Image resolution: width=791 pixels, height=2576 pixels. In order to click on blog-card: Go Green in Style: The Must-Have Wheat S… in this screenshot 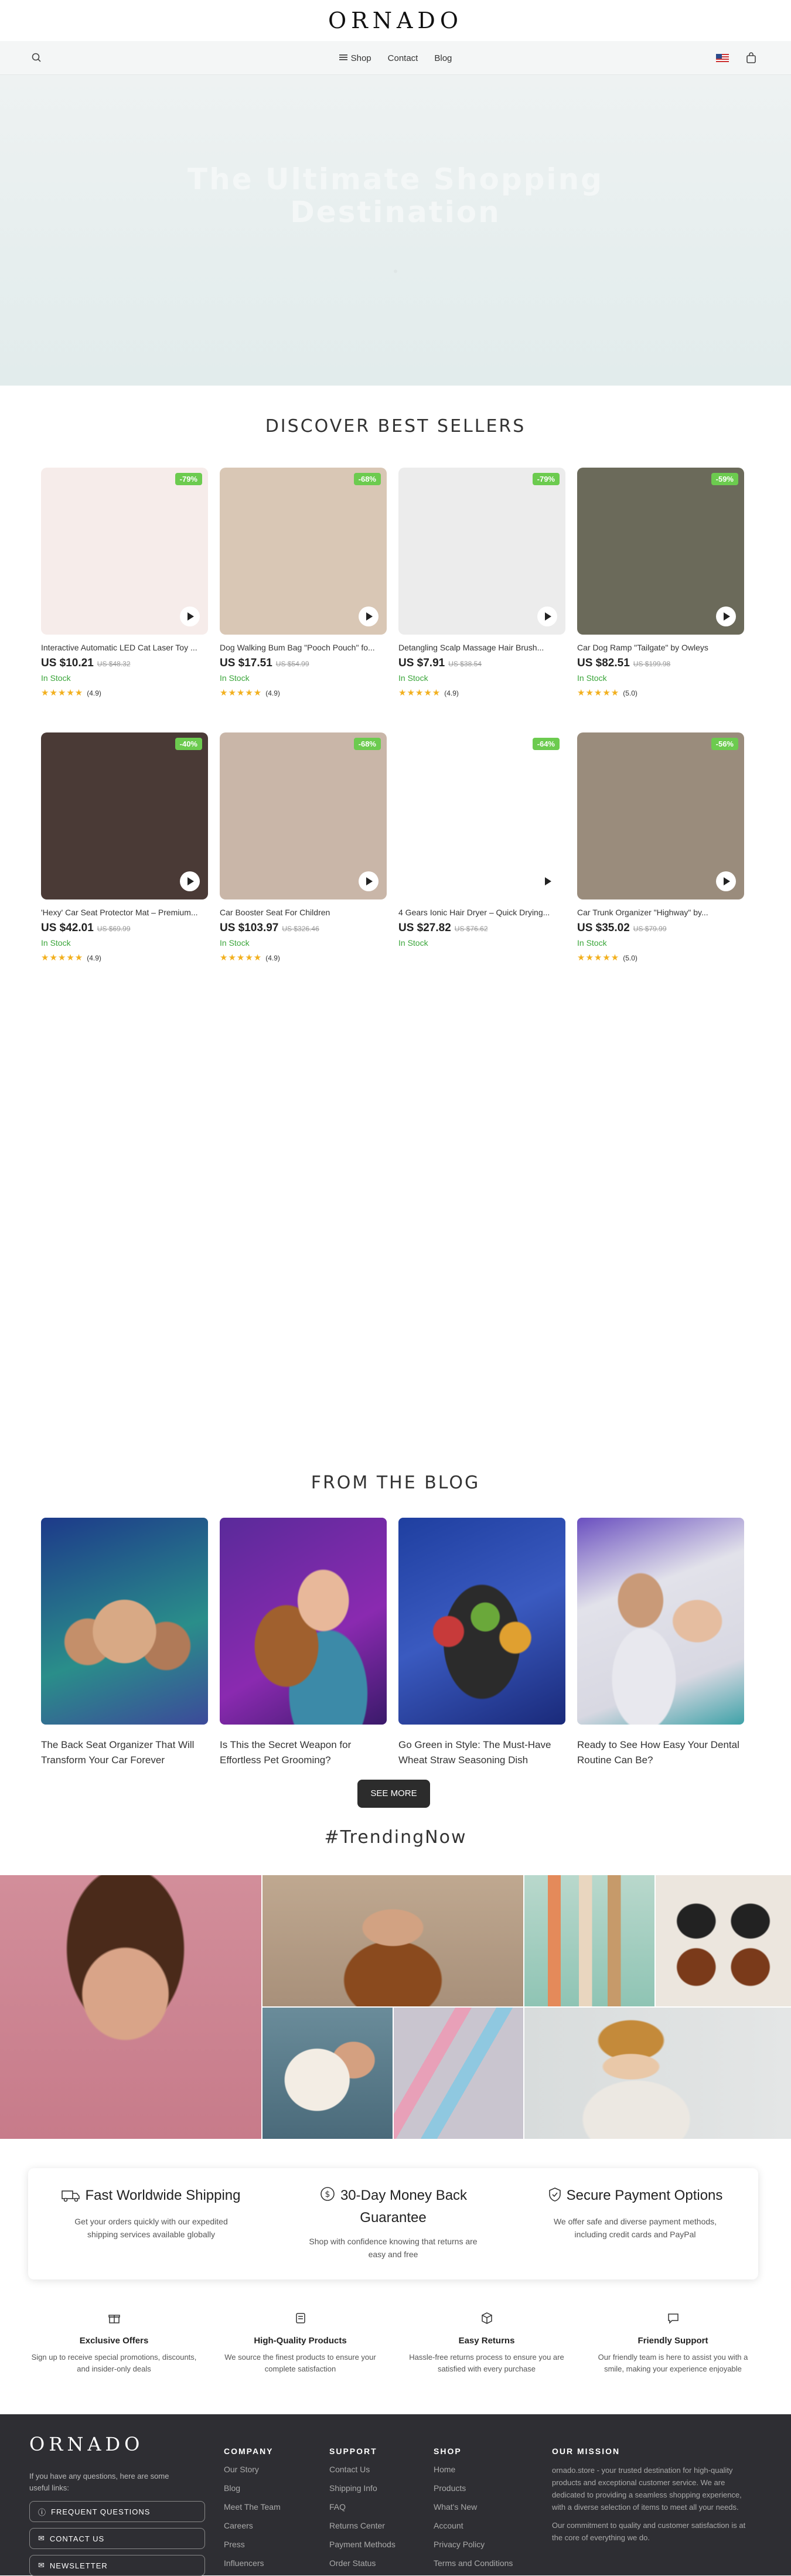, I will do `click(482, 1643)`.